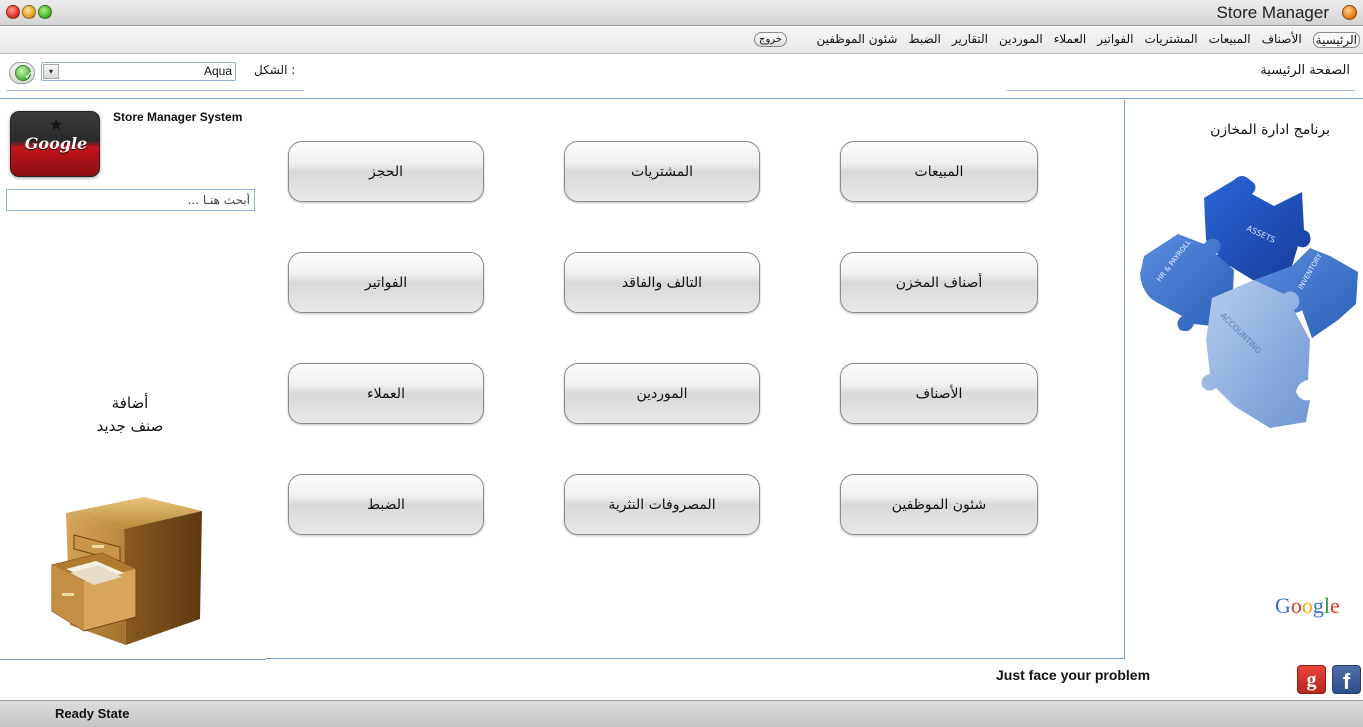 The width and height of the screenshot is (1363, 727). What do you see at coordinates (681, 713) in the screenshot?
I see `status-bar: Ready State` at bounding box center [681, 713].